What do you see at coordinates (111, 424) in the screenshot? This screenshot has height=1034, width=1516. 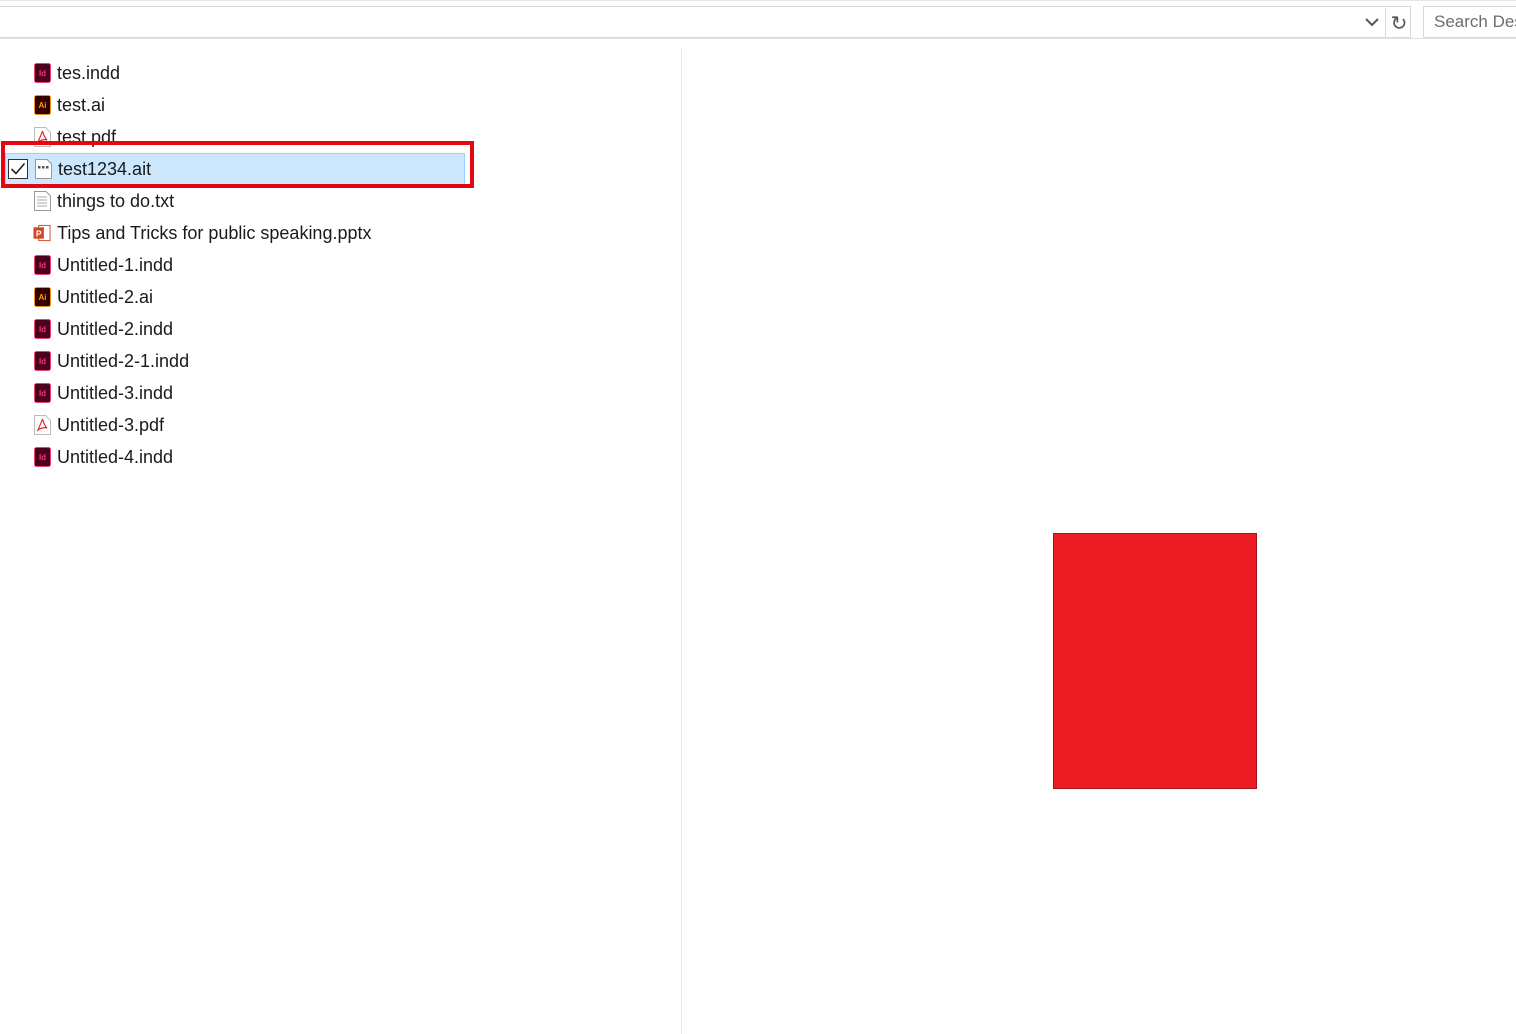 I see `file-name: Untitled-3.pdf` at bounding box center [111, 424].